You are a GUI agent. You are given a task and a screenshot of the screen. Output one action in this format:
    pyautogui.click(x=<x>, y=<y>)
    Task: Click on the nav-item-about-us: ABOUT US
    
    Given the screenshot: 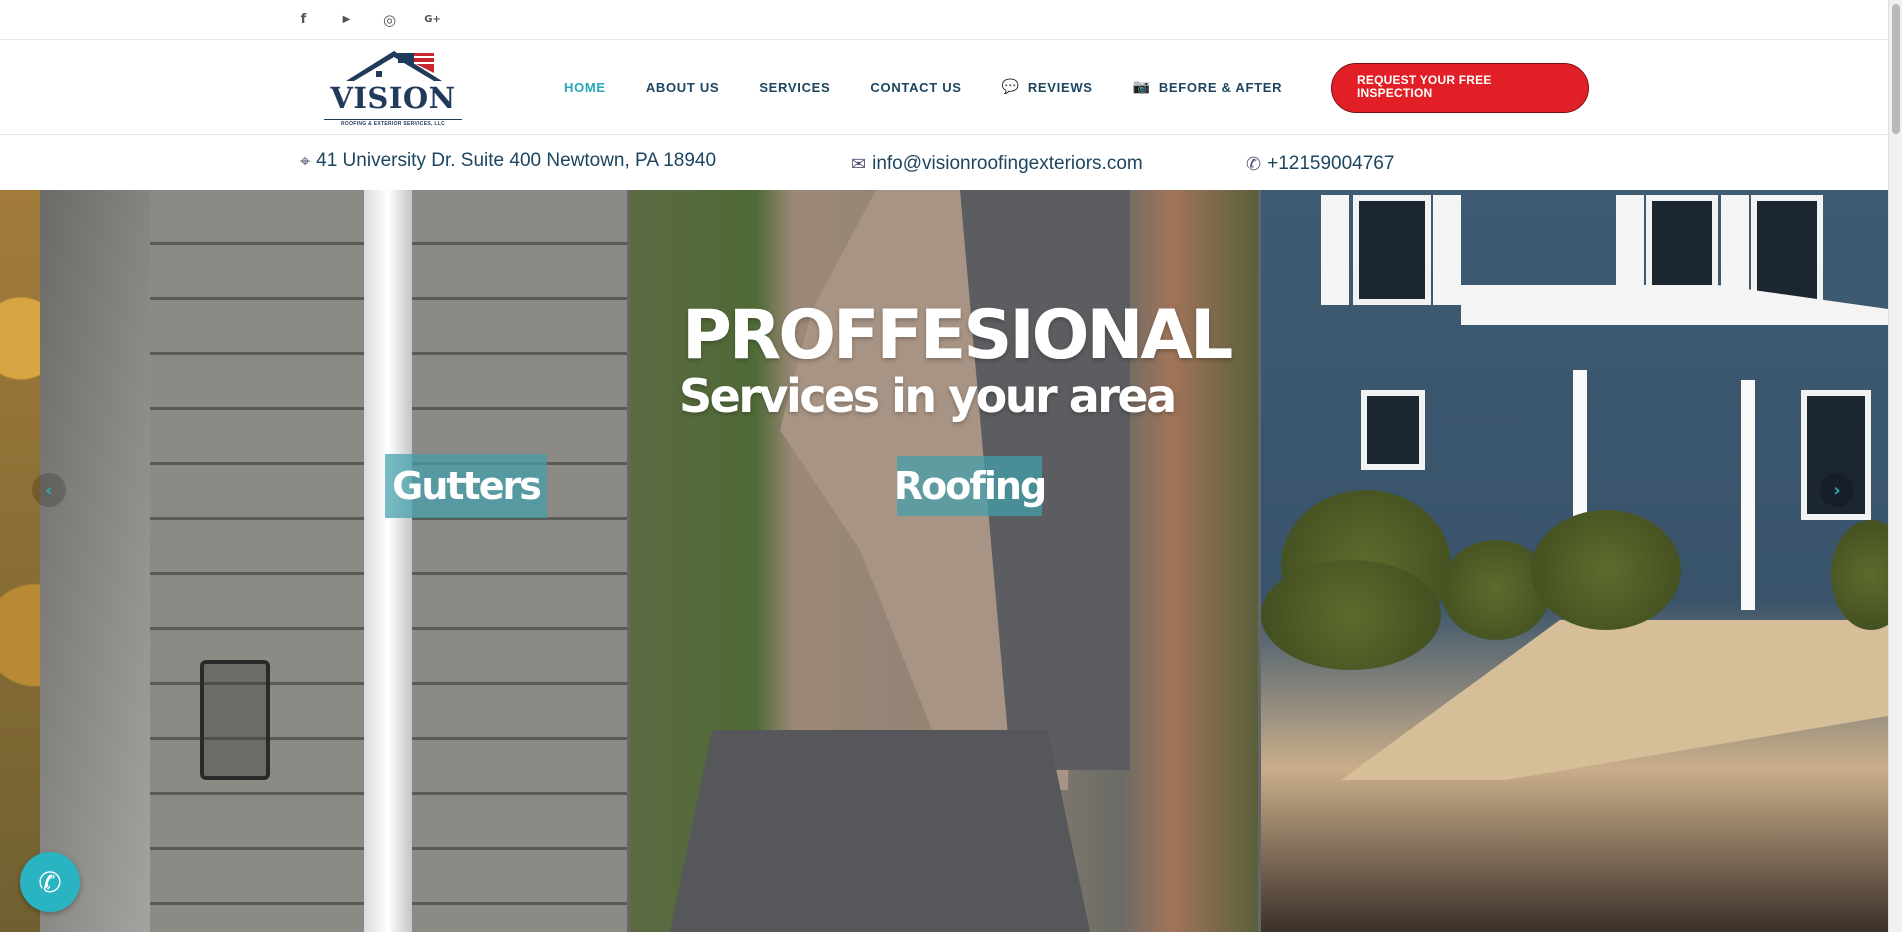 What is the action you would take?
    pyautogui.click(x=683, y=87)
    